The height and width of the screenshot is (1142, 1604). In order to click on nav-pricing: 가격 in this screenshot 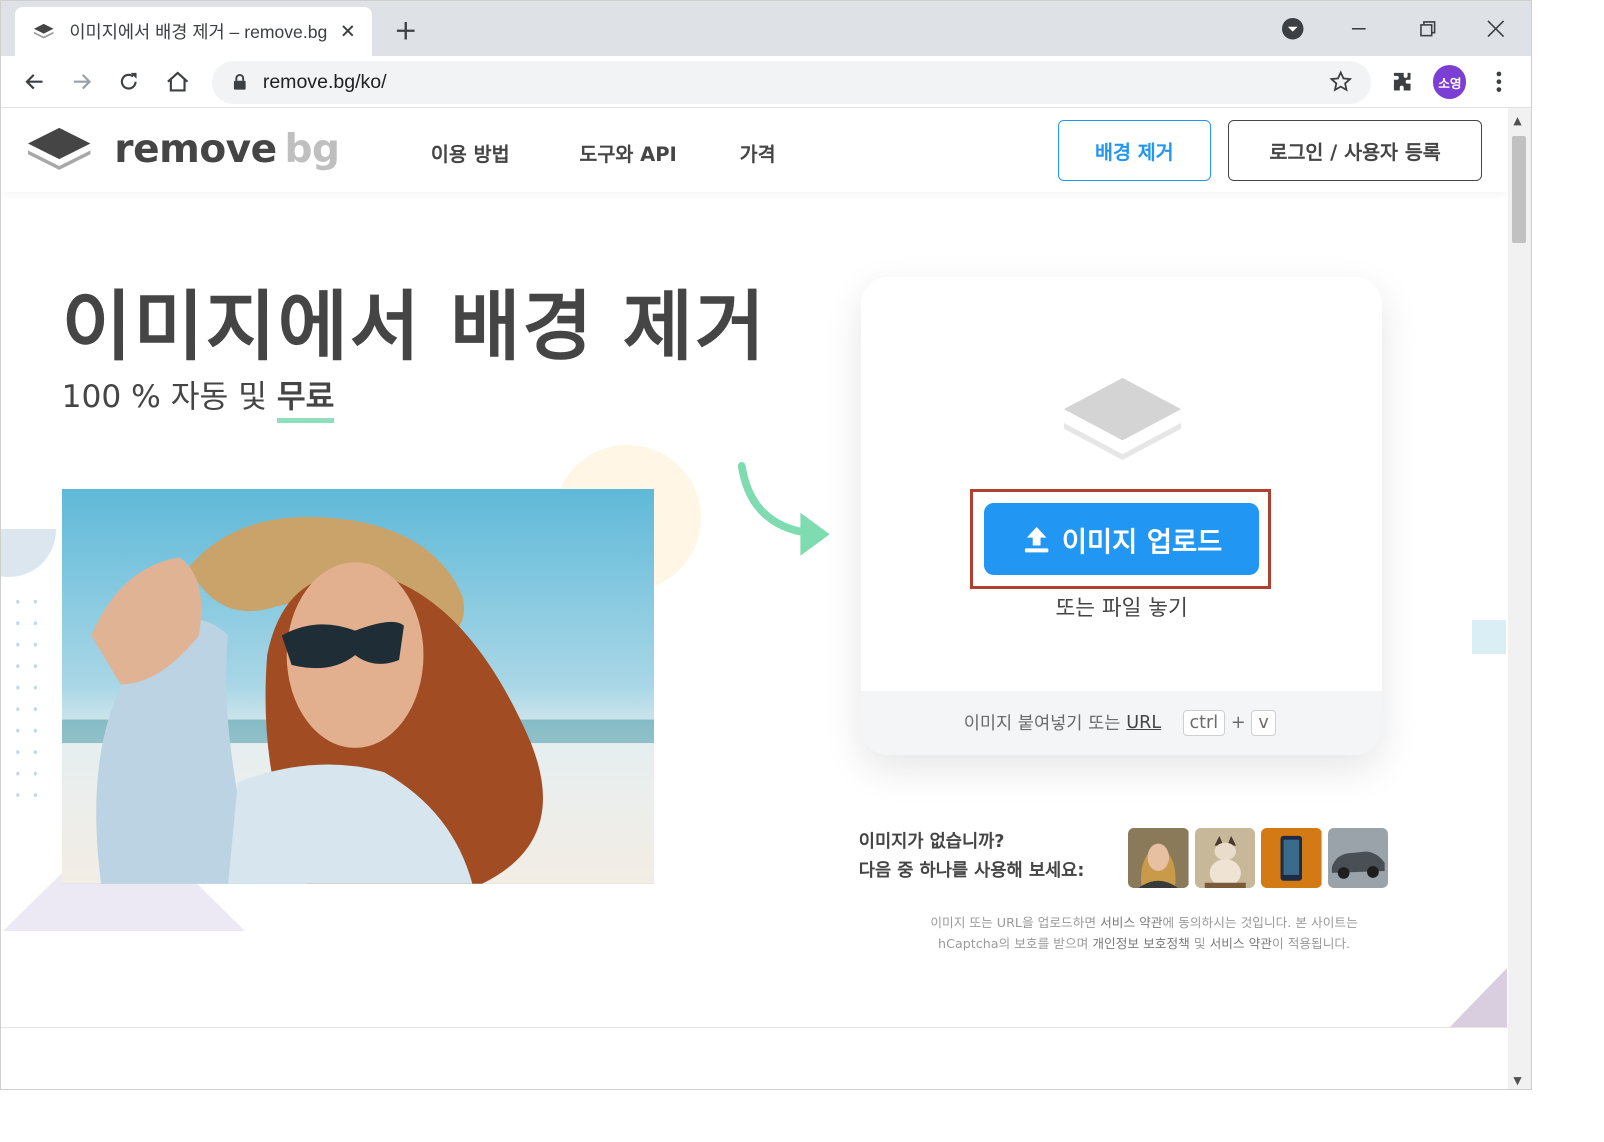, I will do `click(758, 152)`.